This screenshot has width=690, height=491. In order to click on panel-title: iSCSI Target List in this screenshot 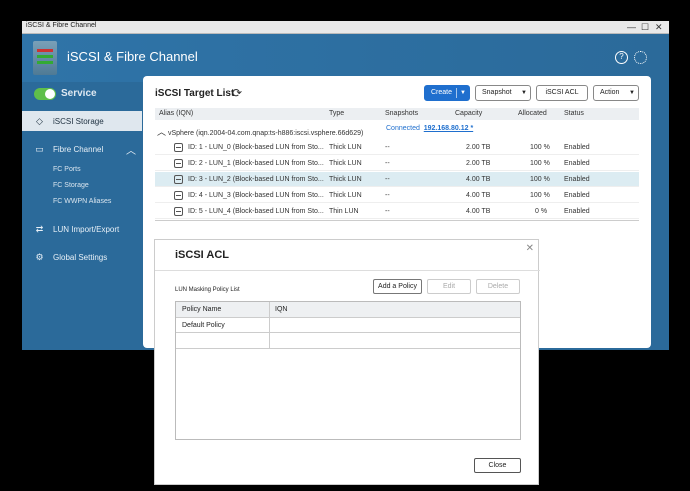, I will do `click(195, 93)`.